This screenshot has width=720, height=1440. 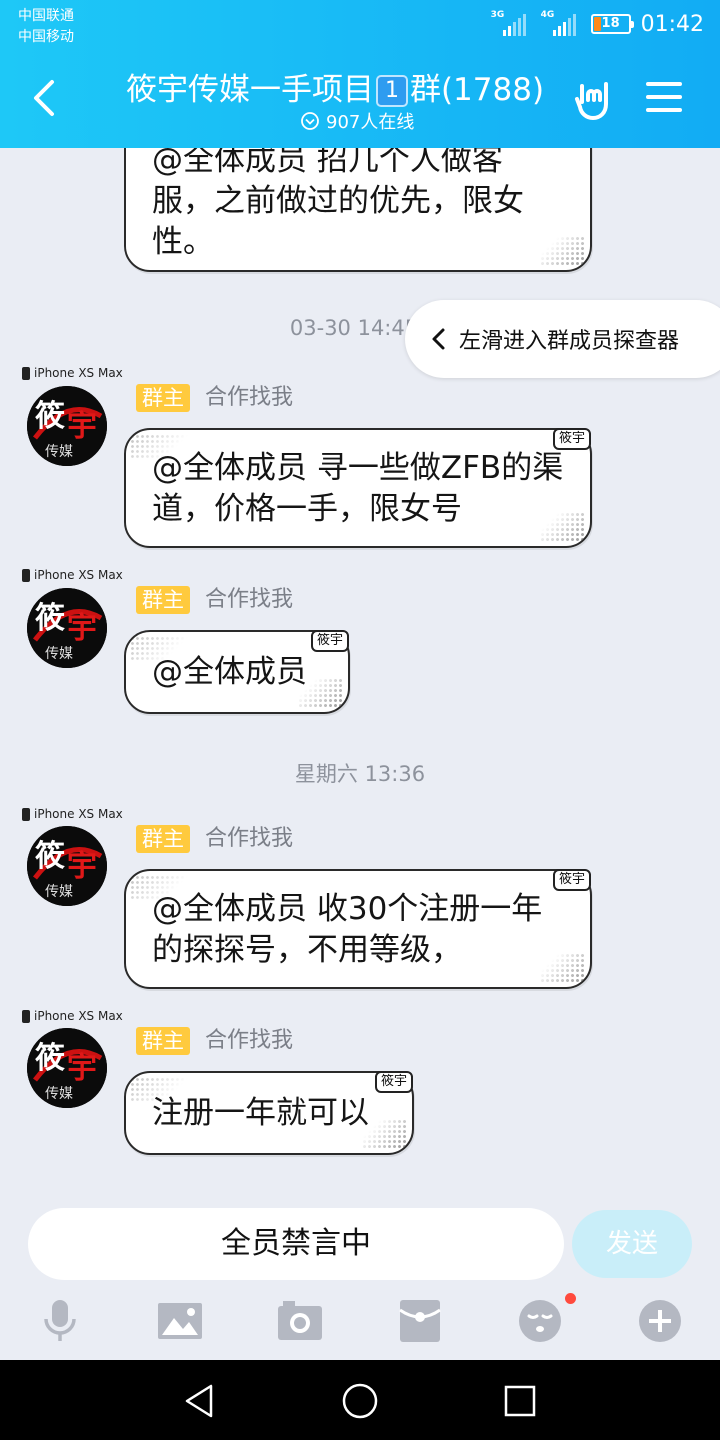 I want to click on carrier-2: 中国移动, so click(x=46, y=37).